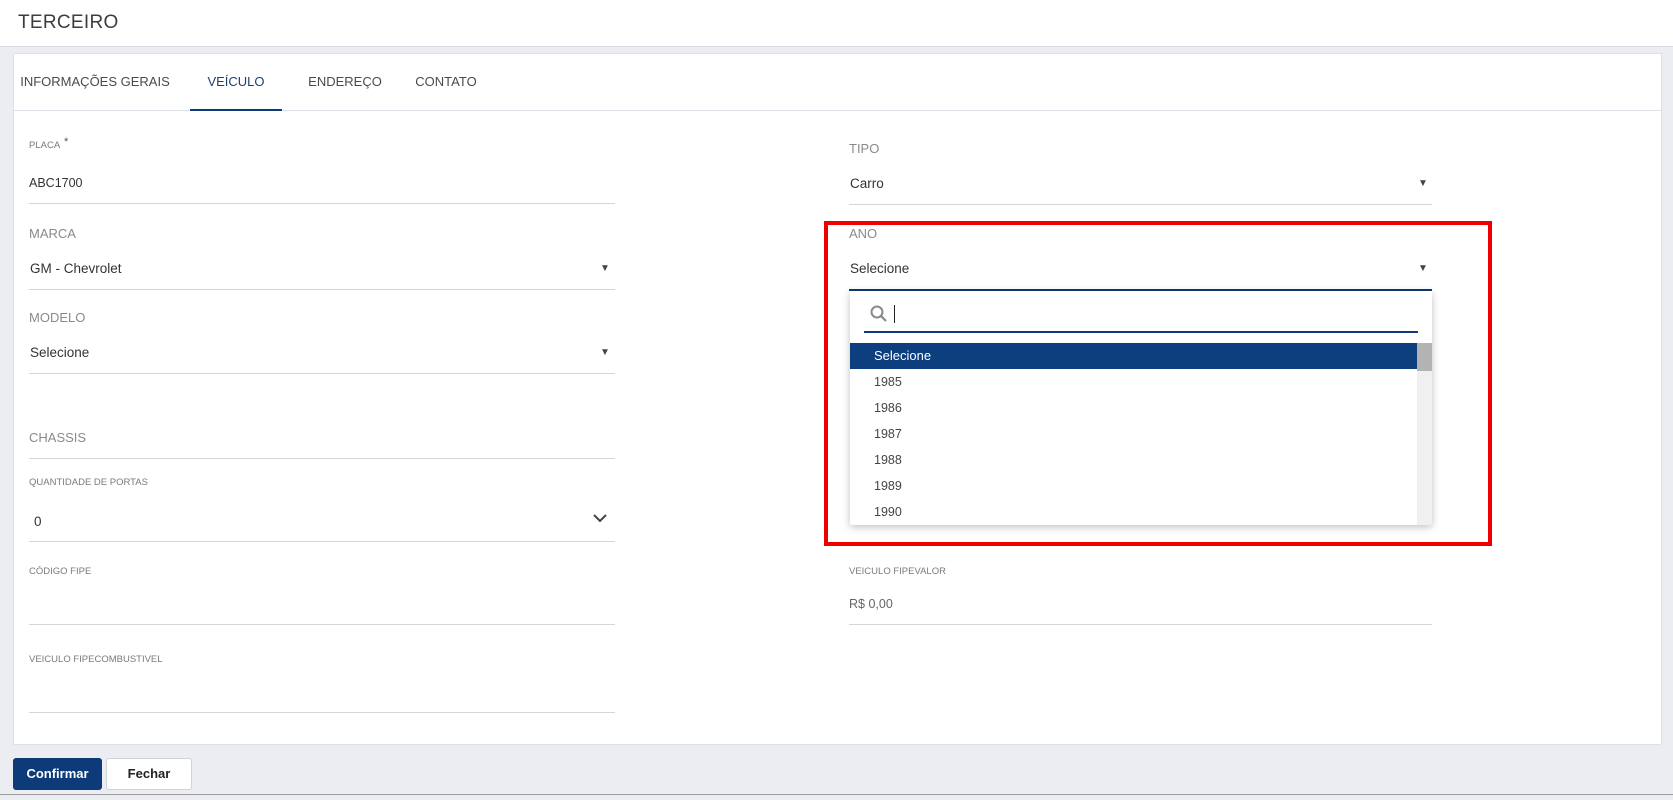  What do you see at coordinates (88, 482) in the screenshot?
I see `quantidade-portas-label: QUANTIDADE DE PORTAS` at bounding box center [88, 482].